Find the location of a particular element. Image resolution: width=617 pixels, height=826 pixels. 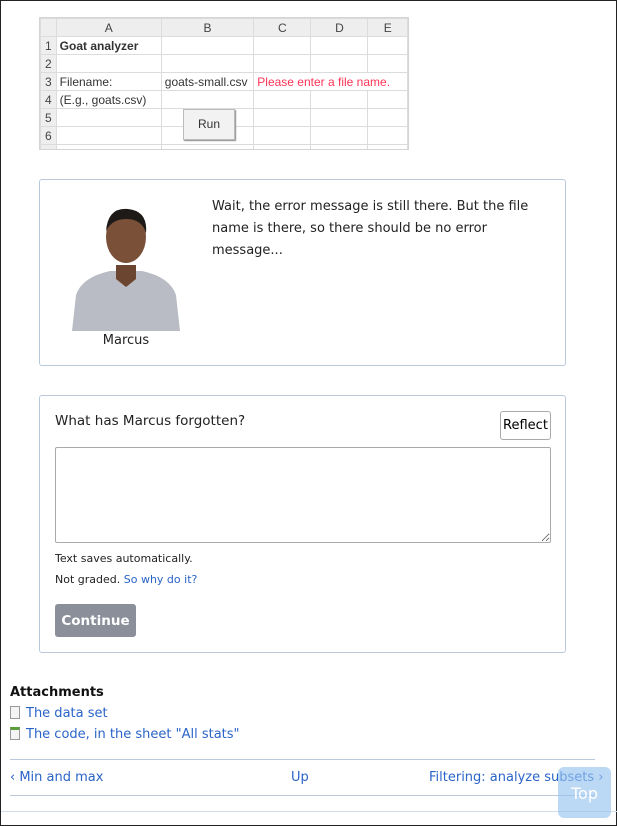

document-icon is located at coordinates (15, 712).